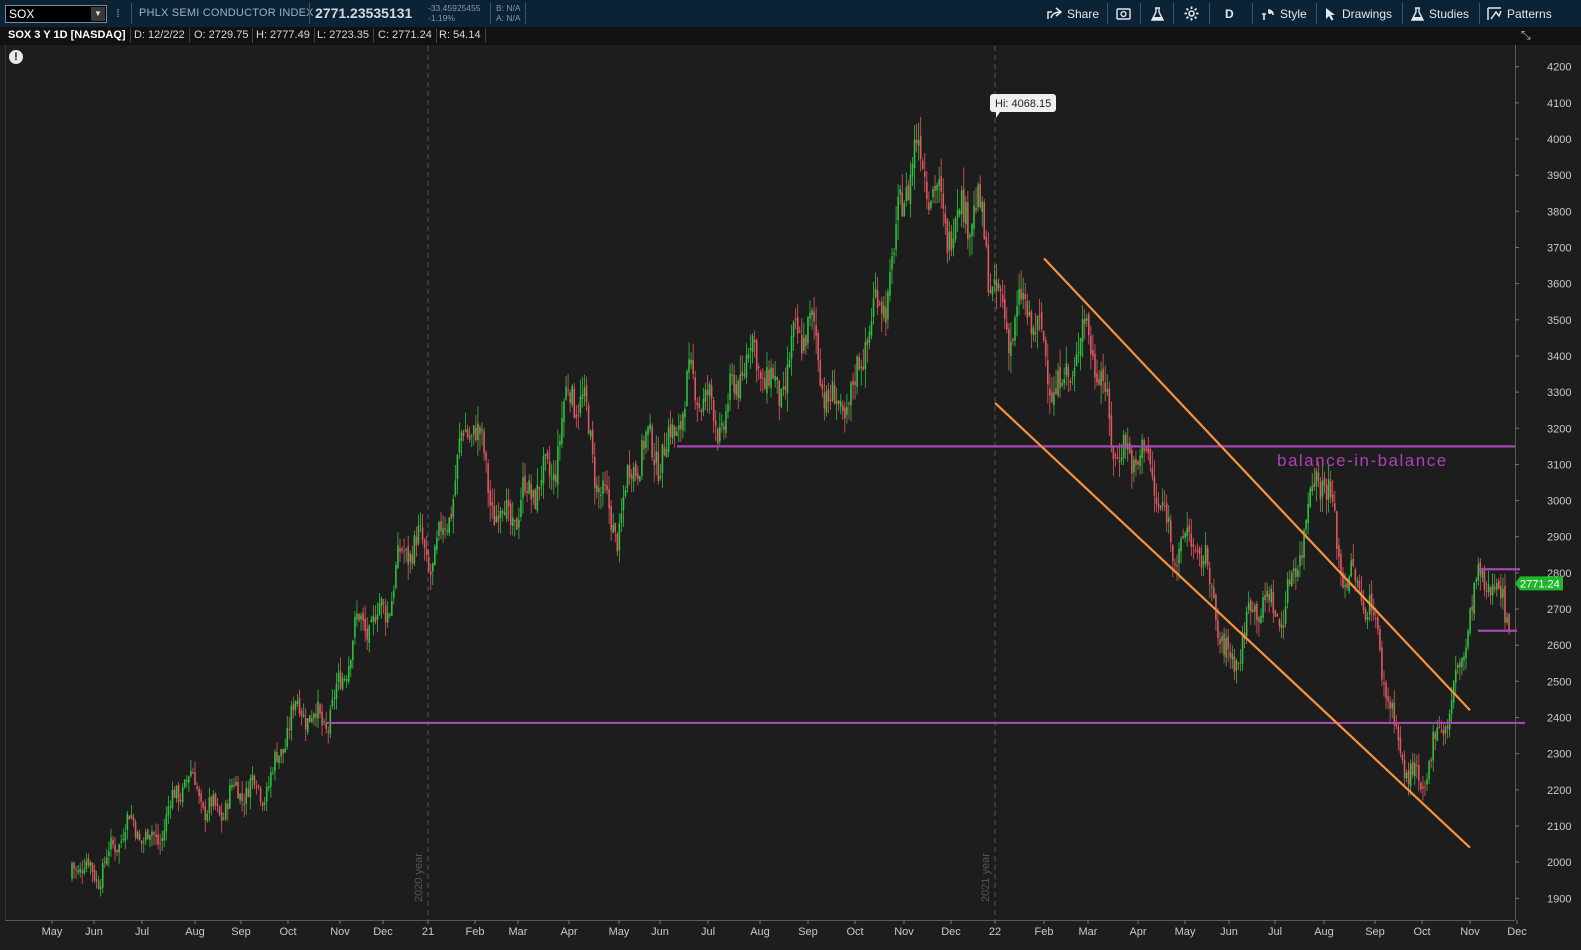 The width and height of the screenshot is (1581, 950). Describe the element at coordinates (1548, 482) in the screenshot. I see `price-axis` at that location.